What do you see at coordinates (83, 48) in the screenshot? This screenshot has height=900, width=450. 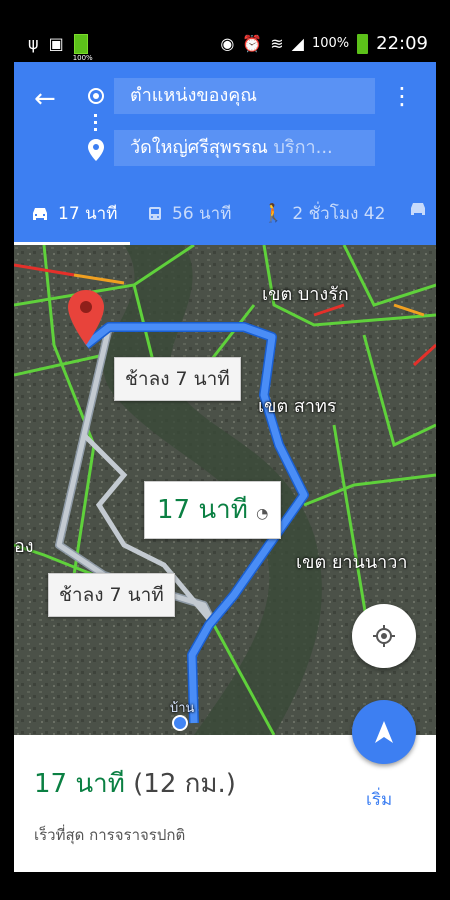 I see `battery-small-icon: 100%` at bounding box center [83, 48].